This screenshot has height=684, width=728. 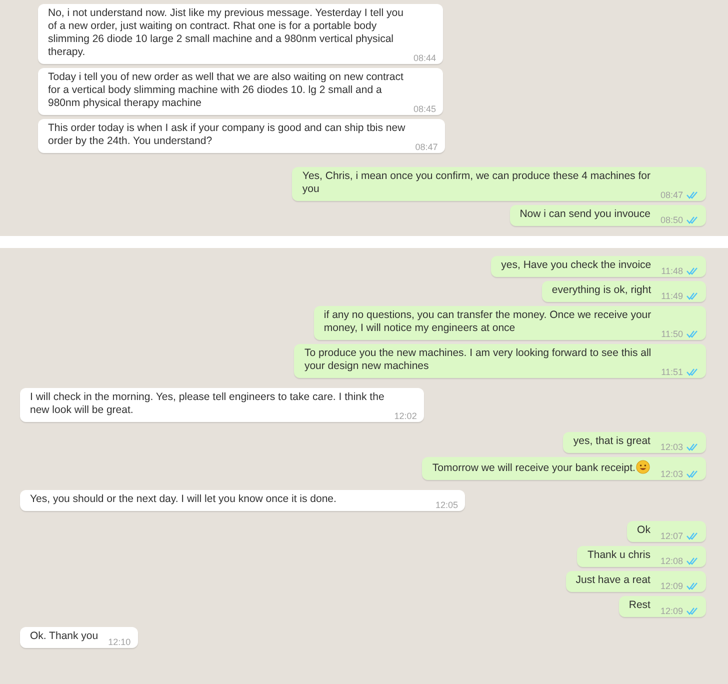 What do you see at coordinates (585, 215) in the screenshot?
I see `message-text: Now i can send you invouce` at bounding box center [585, 215].